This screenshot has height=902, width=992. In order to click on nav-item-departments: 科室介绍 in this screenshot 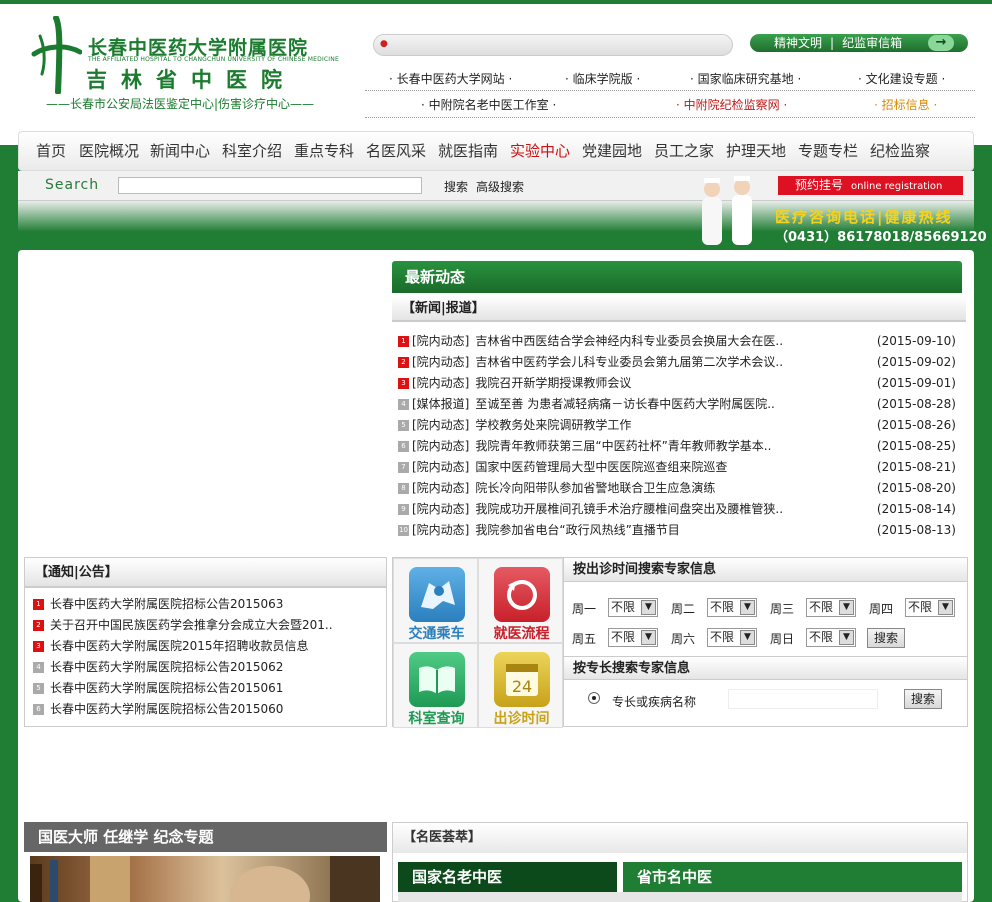, I will do `click(252, 150)`.